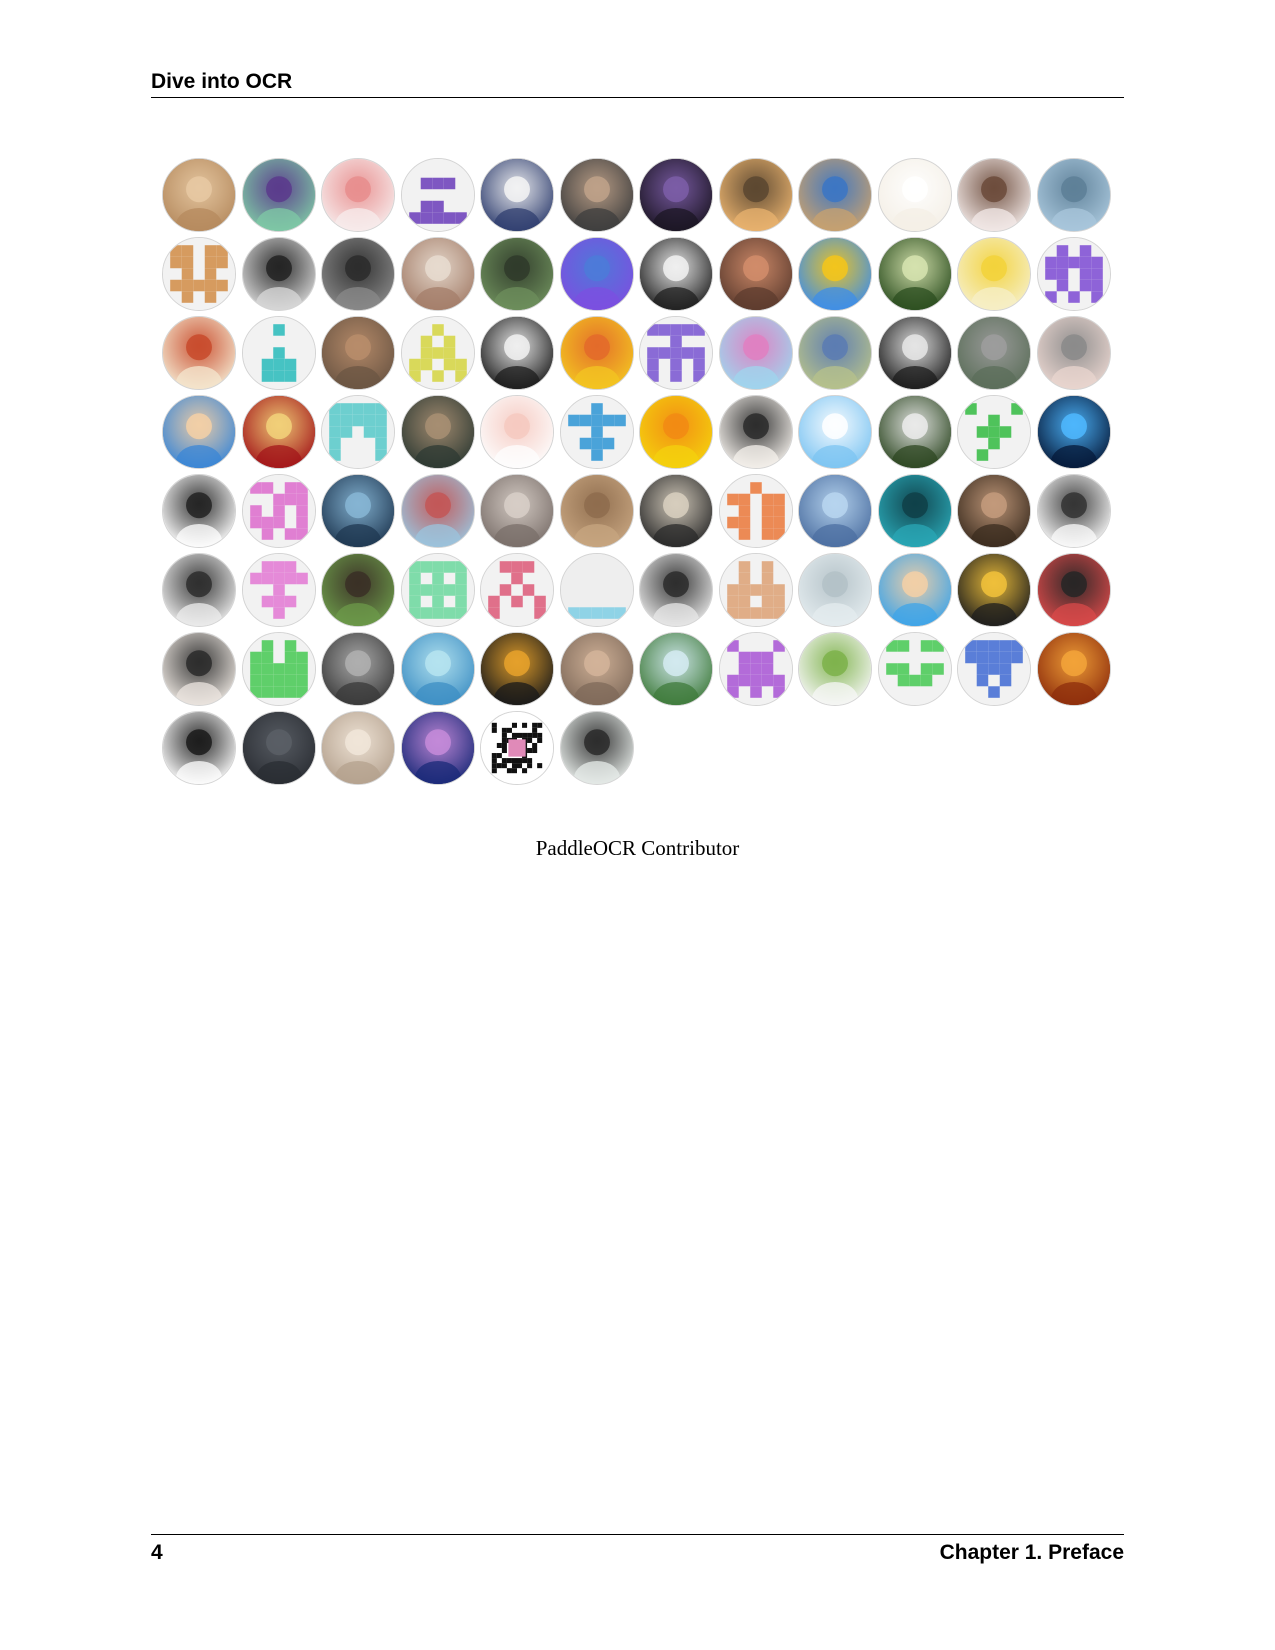  I want to click on night-tree-icon, so click(676, 195).